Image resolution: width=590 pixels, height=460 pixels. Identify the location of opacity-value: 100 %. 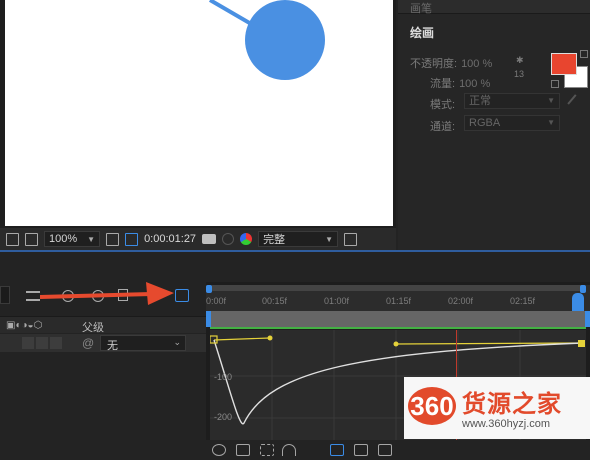
(476, 64).